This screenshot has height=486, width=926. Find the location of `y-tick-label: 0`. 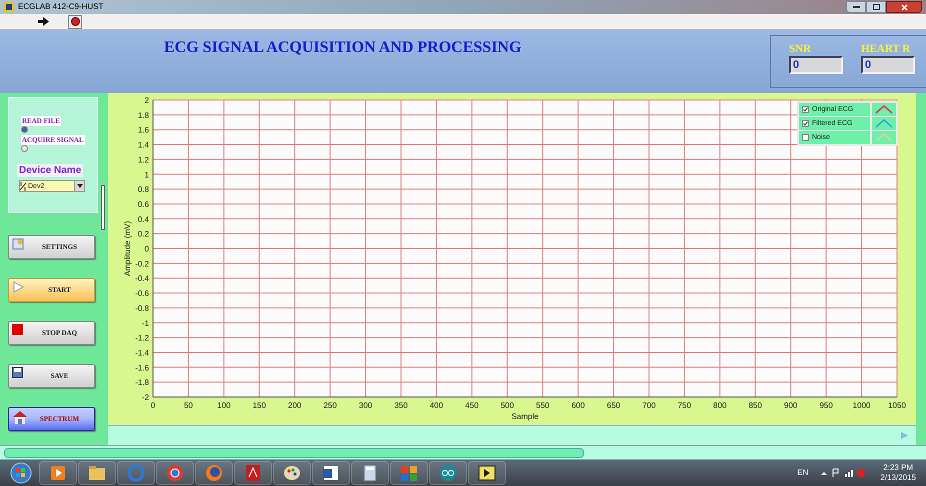

y-tick-label: 0 is located at coordinates (146, 249).